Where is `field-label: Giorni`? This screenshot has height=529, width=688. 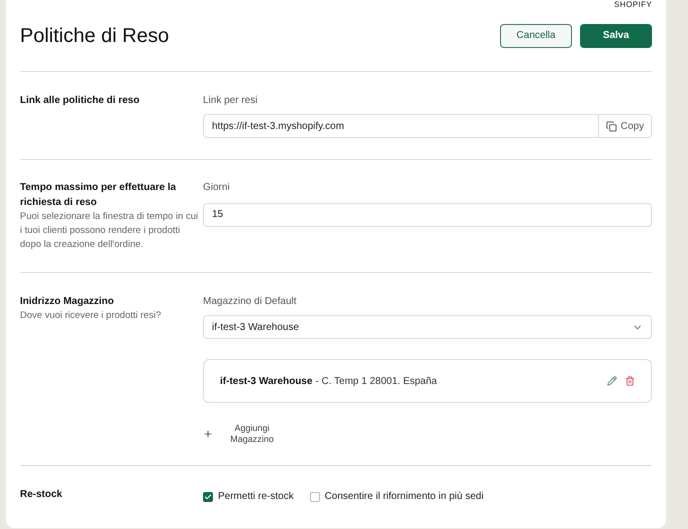
field-label: Giorni is located at coordinates (217, 188).